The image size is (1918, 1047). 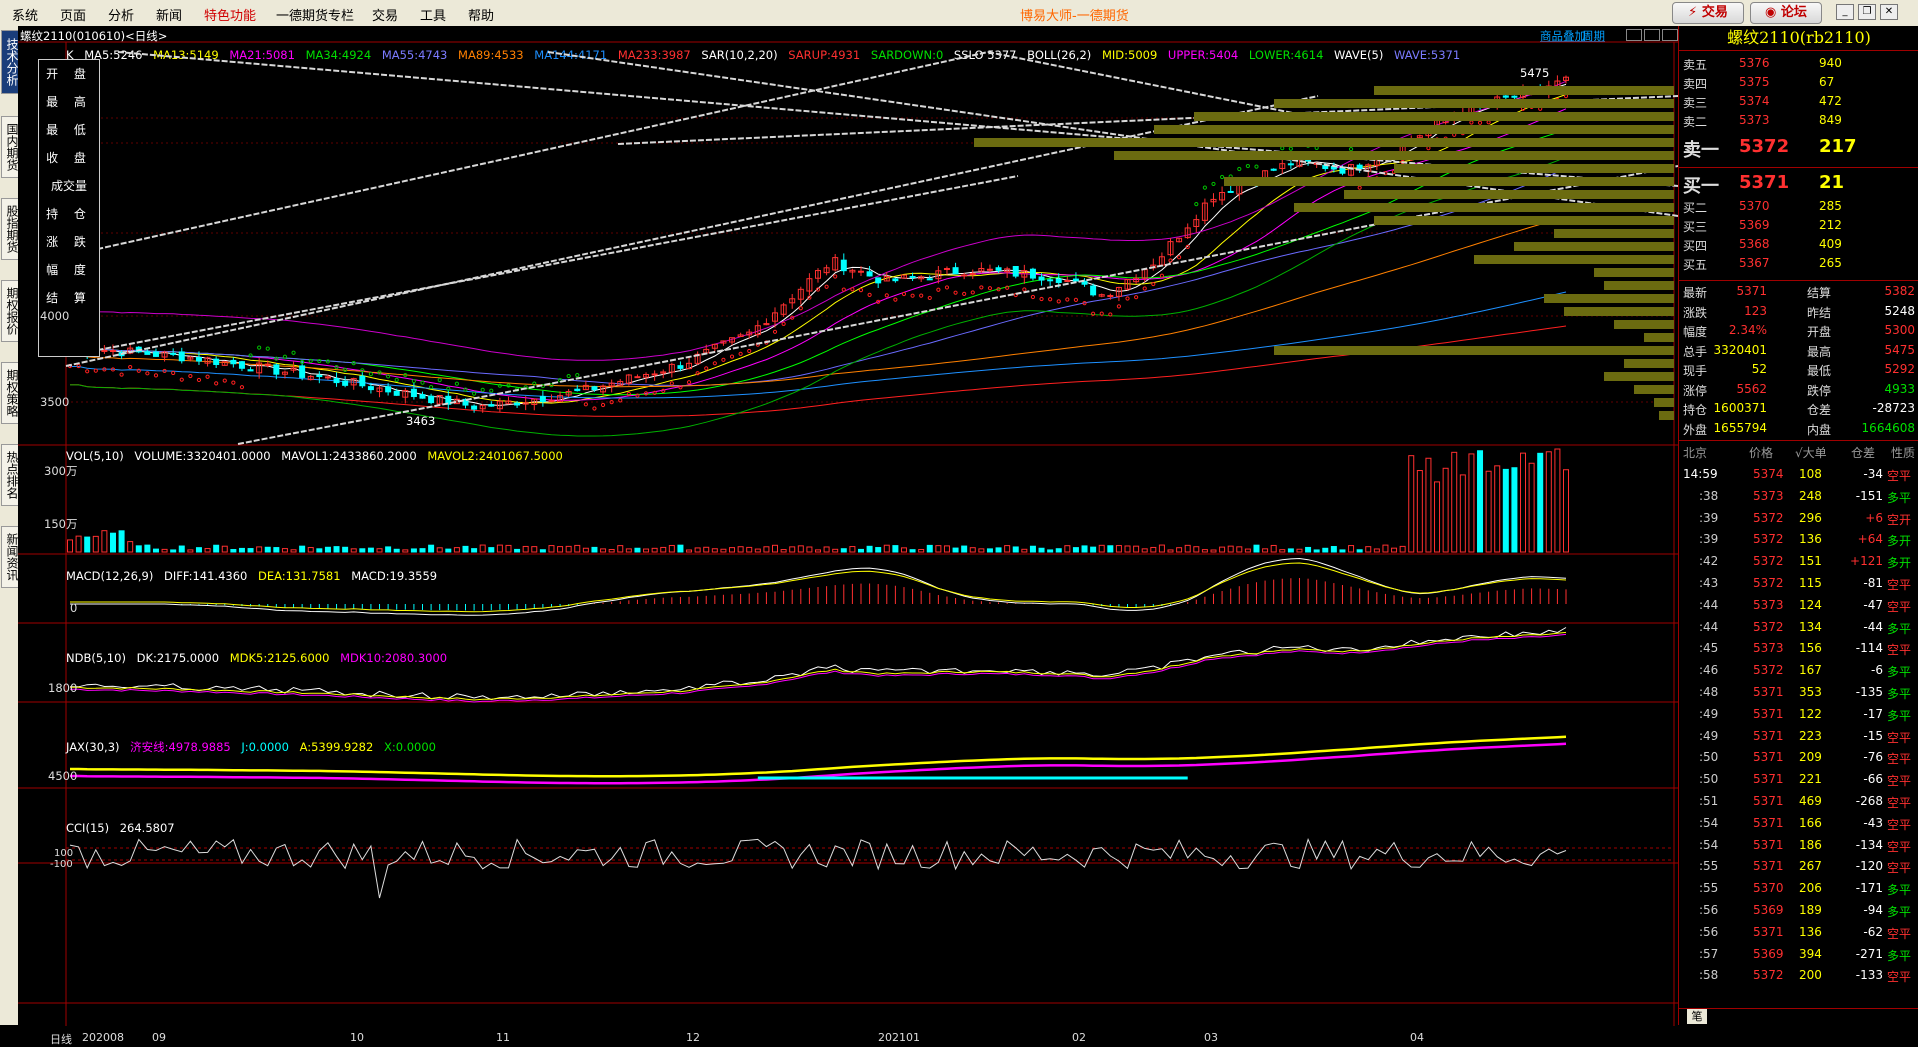 What do you see at coordinates (69, 74) in the screenshot?
I see `ohlc-open-label: 开 盘` at bounding box center [69, 74].